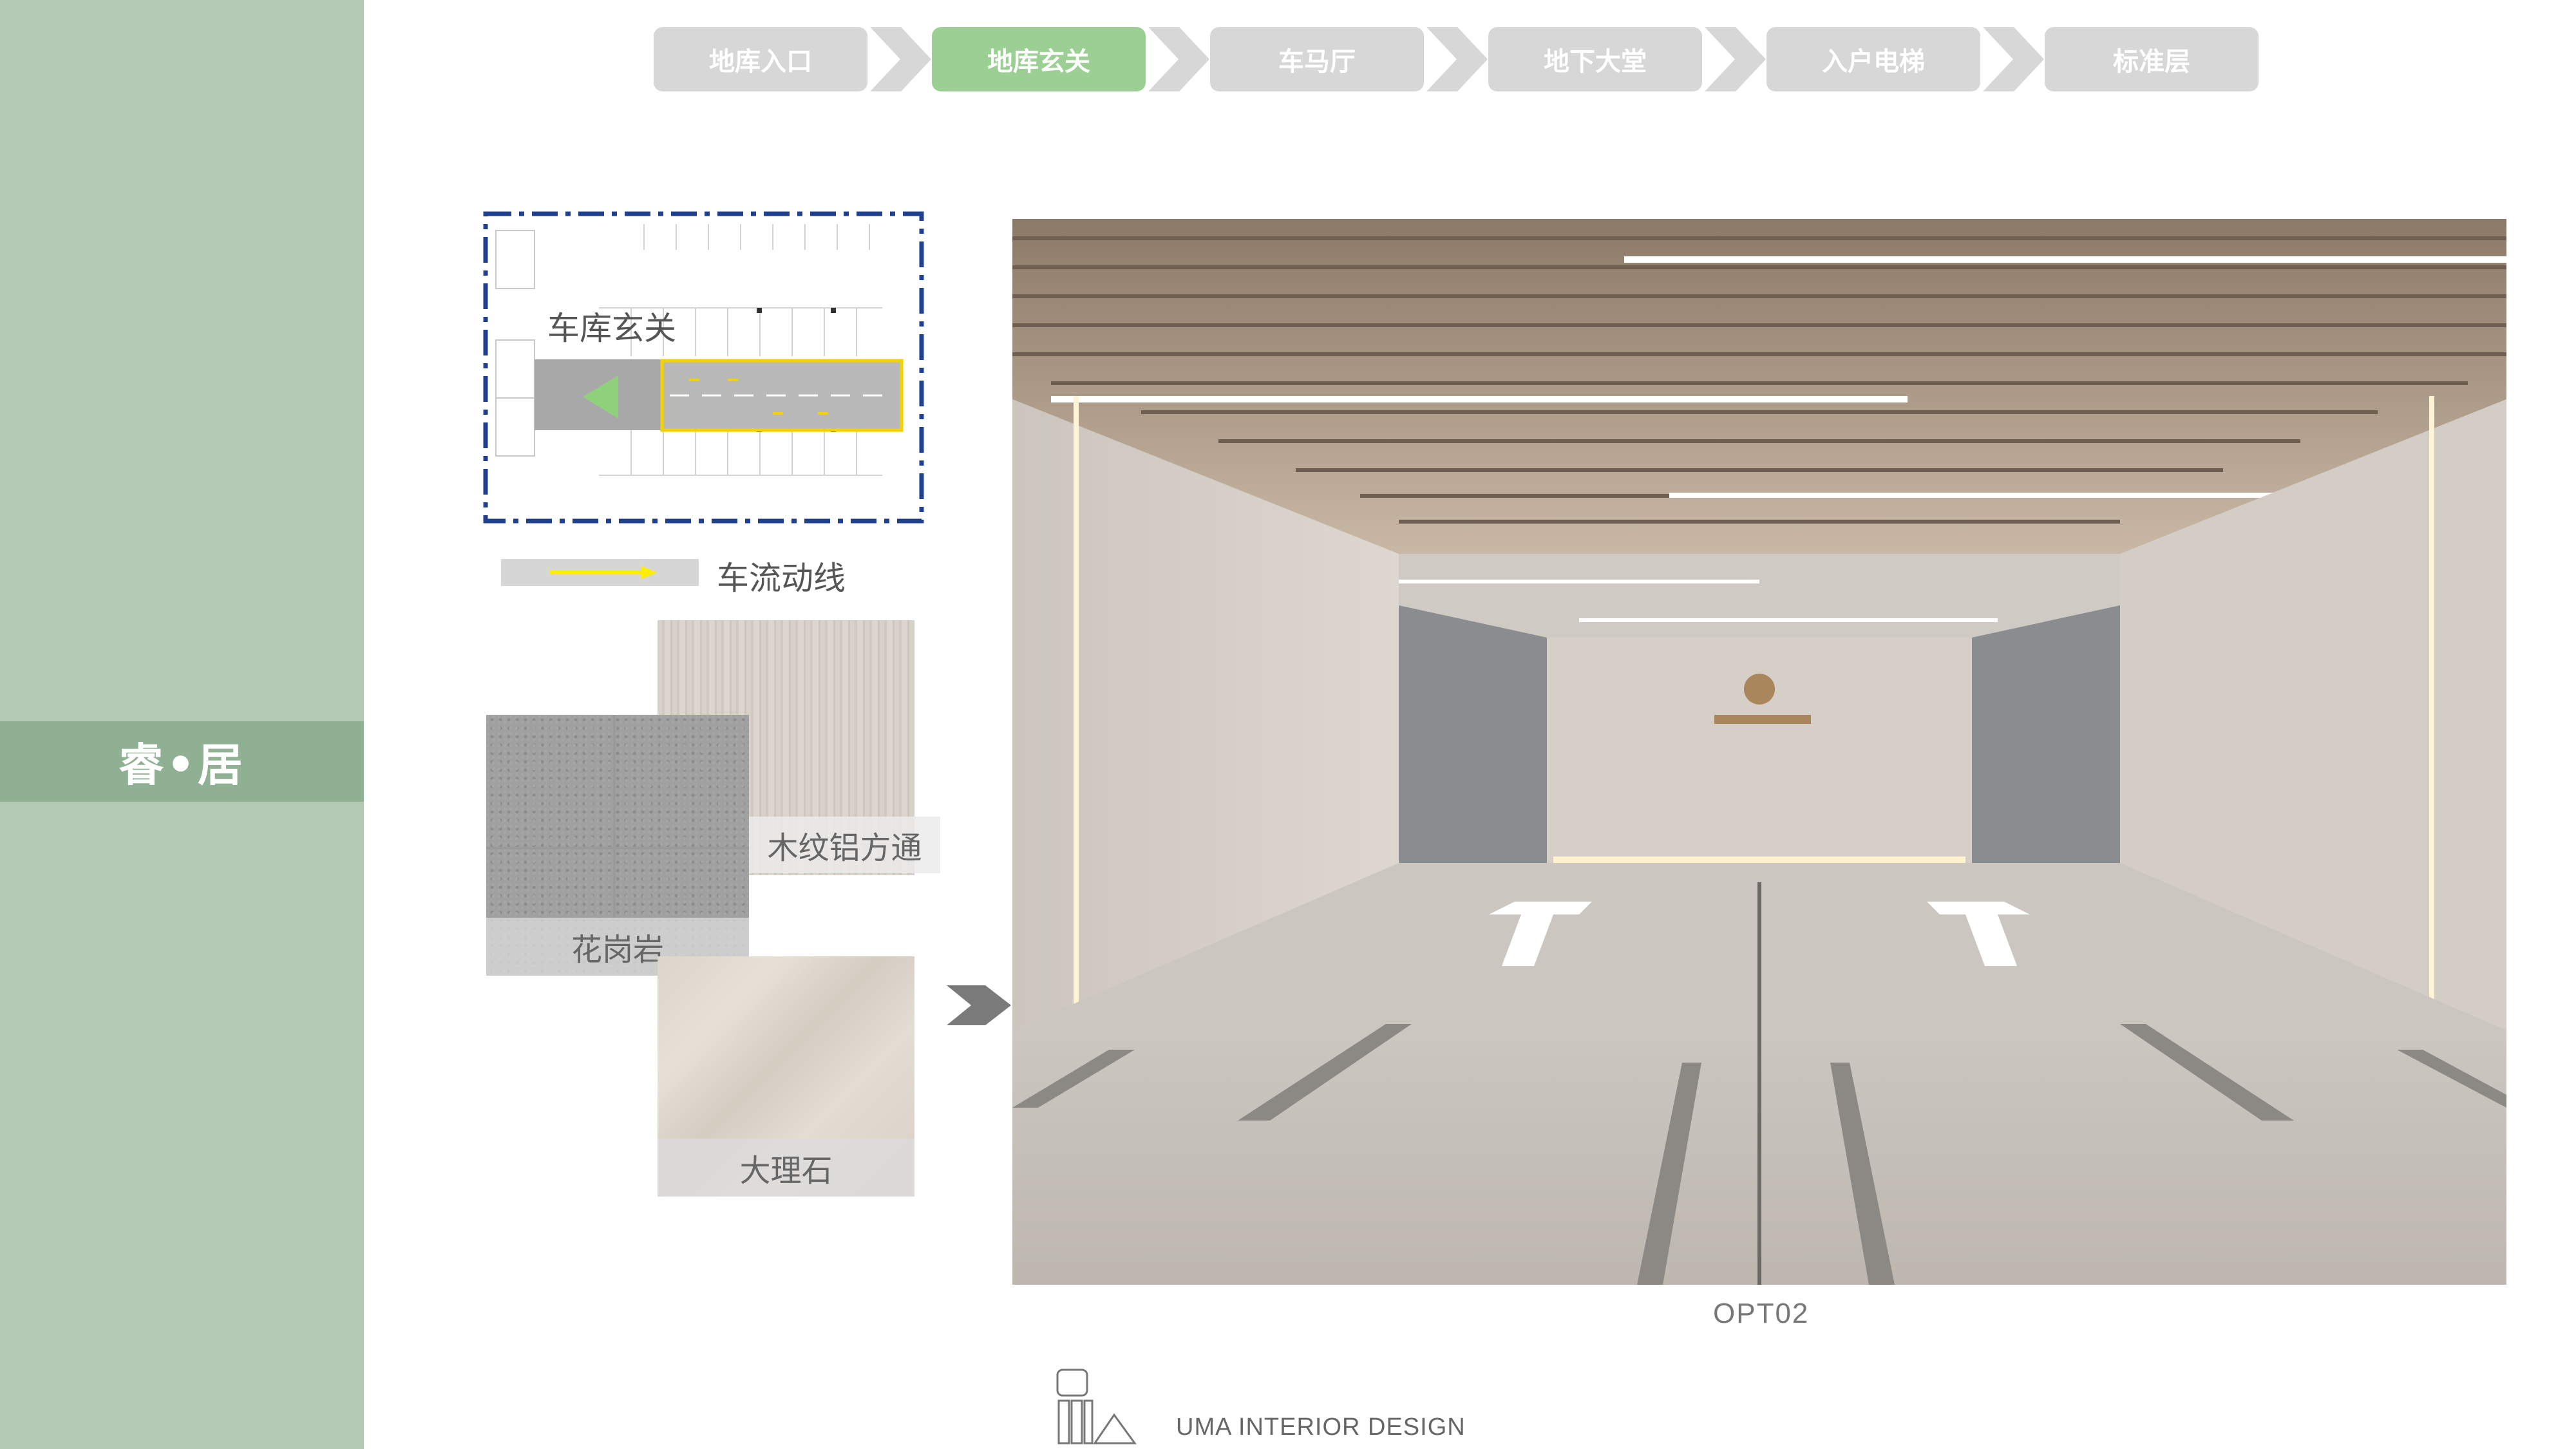 This screenshot has width=2576, height=1449. Describe the element at coordinates (1039, 59) in the screenshot. I see `step-garage-foyer: 地库玄关` at that location.